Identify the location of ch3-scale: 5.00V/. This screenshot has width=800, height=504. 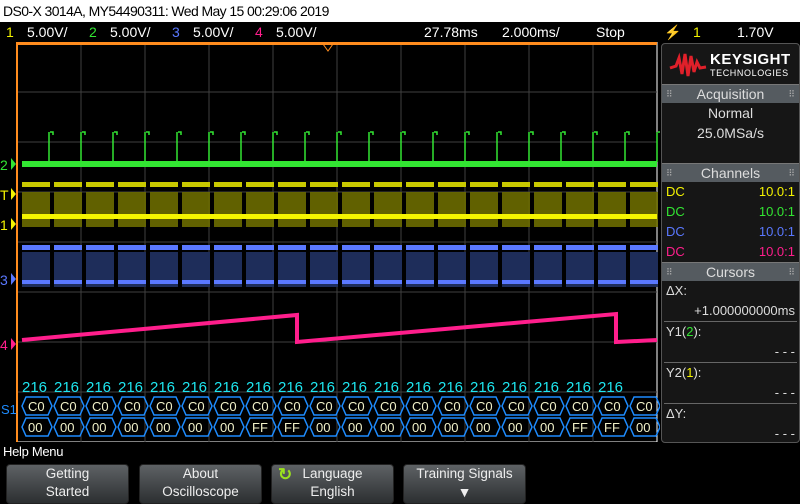
(213, 32).